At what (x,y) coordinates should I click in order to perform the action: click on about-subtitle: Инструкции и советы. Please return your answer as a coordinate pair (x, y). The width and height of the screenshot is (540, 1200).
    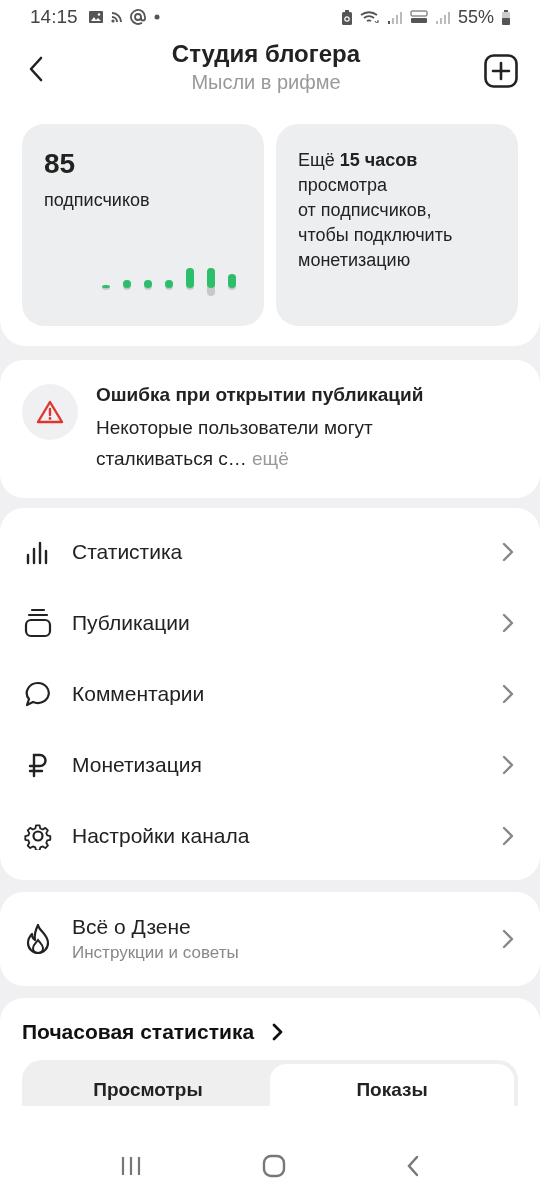
    Looking at the image, I should click on (156, 953).